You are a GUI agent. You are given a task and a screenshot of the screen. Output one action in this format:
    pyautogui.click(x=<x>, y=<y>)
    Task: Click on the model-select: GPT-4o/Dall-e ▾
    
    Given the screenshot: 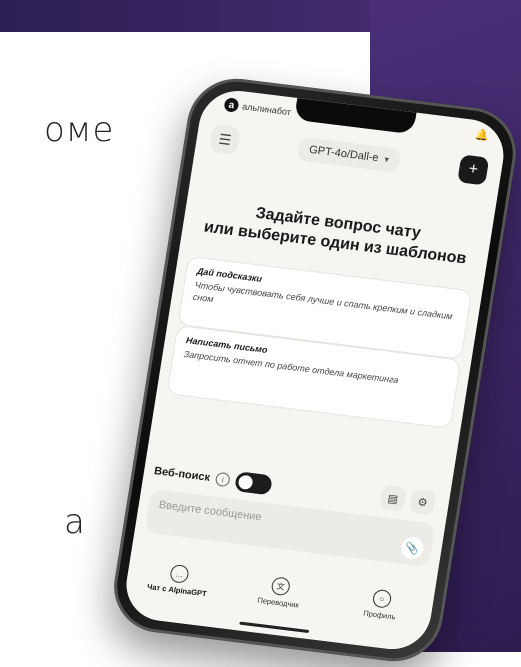 What is the action you would take?
    pyautogui.click(x=349, y=154)
    